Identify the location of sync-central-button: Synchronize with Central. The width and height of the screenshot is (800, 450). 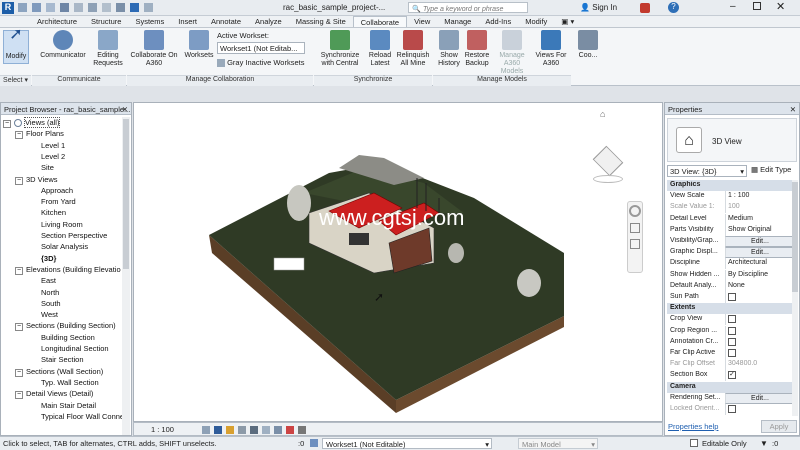
(340, 49).